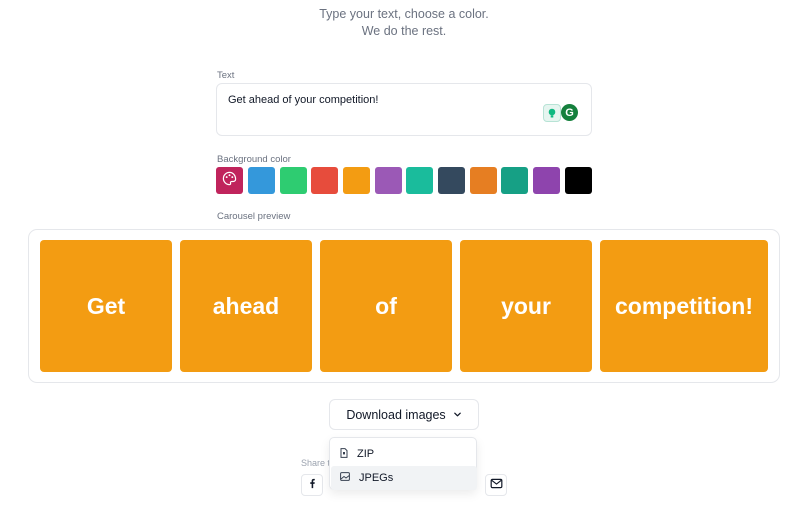 The image size is (800, 505). I want to click on grammarly-icon: G, so click(569, 112).